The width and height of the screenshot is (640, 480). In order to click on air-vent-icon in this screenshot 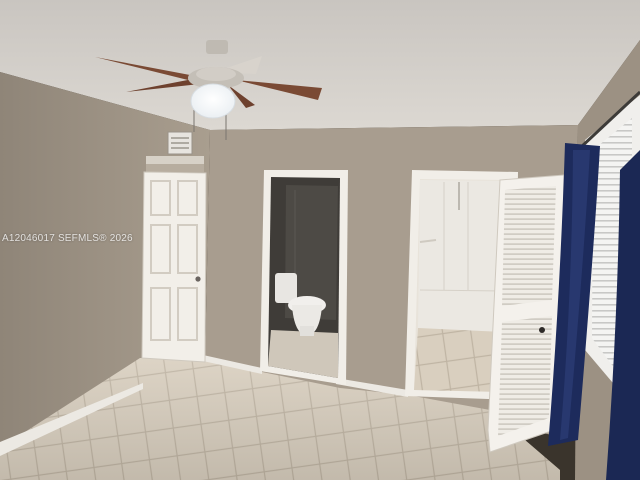, I will do `click(180, 143)`.